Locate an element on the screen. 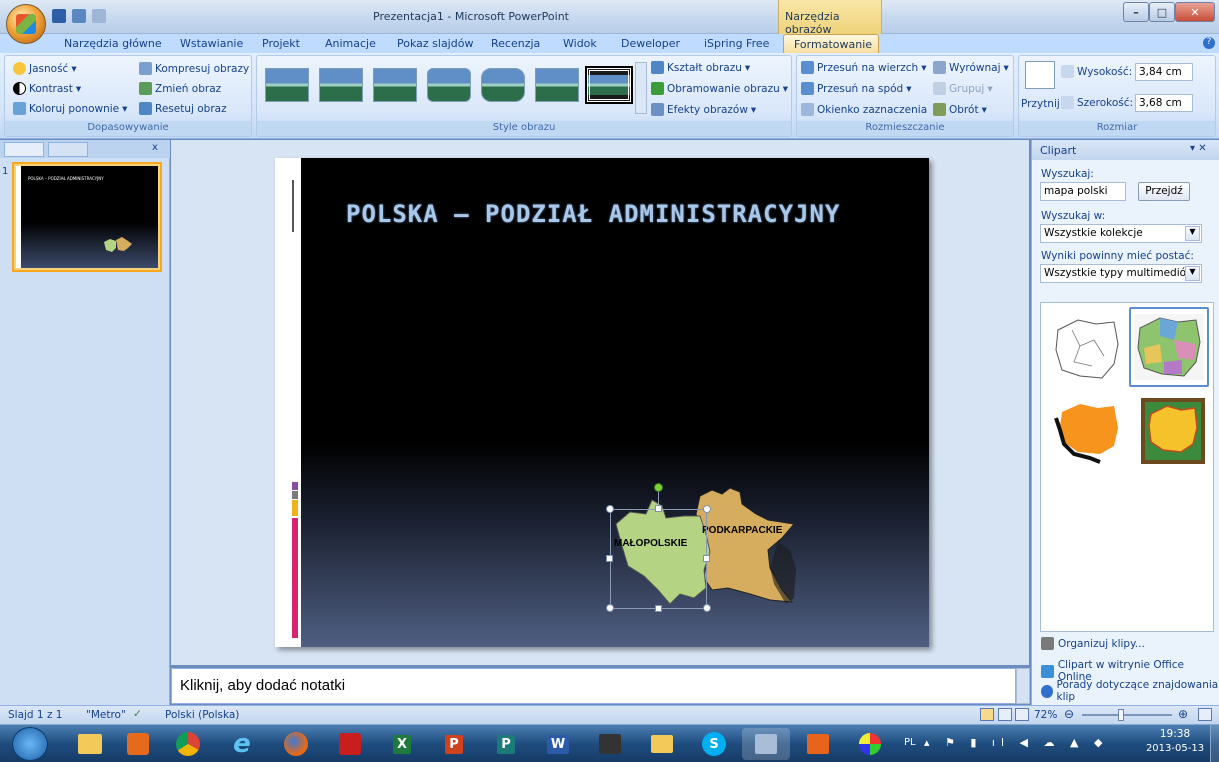 This screenshot has height=762, width=1219. align-button: Wyrównaj ▾ is located at coordinates (971, 67).